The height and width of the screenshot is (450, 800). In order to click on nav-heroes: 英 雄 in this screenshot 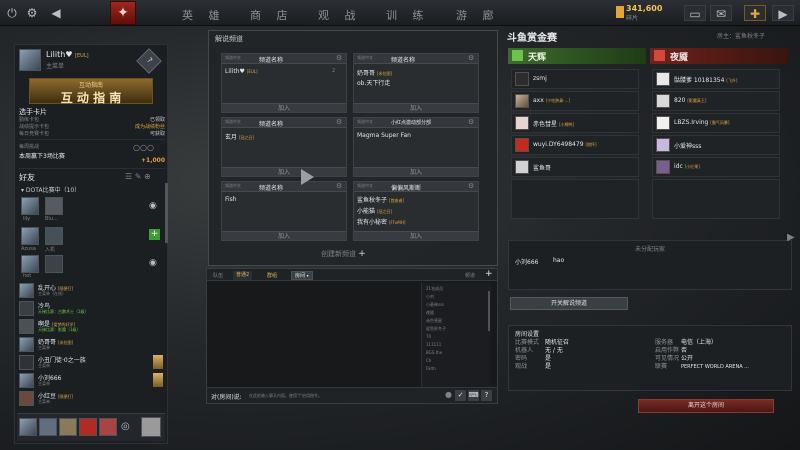, I will do `click(204, 15)`.